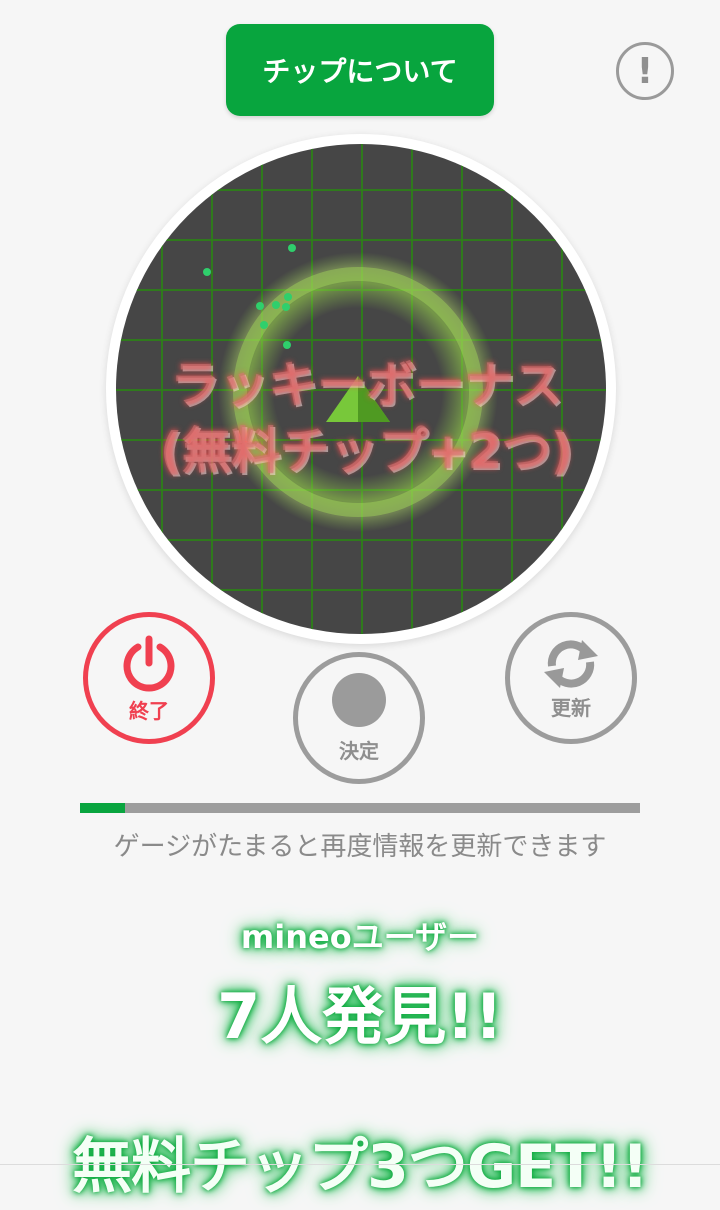 The image size is (720, 1210). What do you see at coordinates (571, 707) in the screenshot?
I see `refresh-button-label: 更新` at bounding box center [571, 707].